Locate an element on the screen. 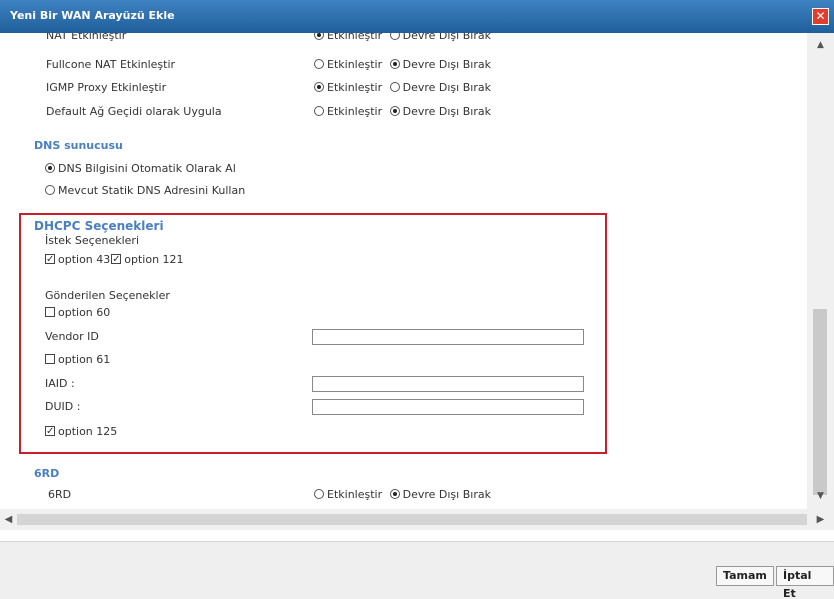  iaid-input is located at coordinates (448, 384).